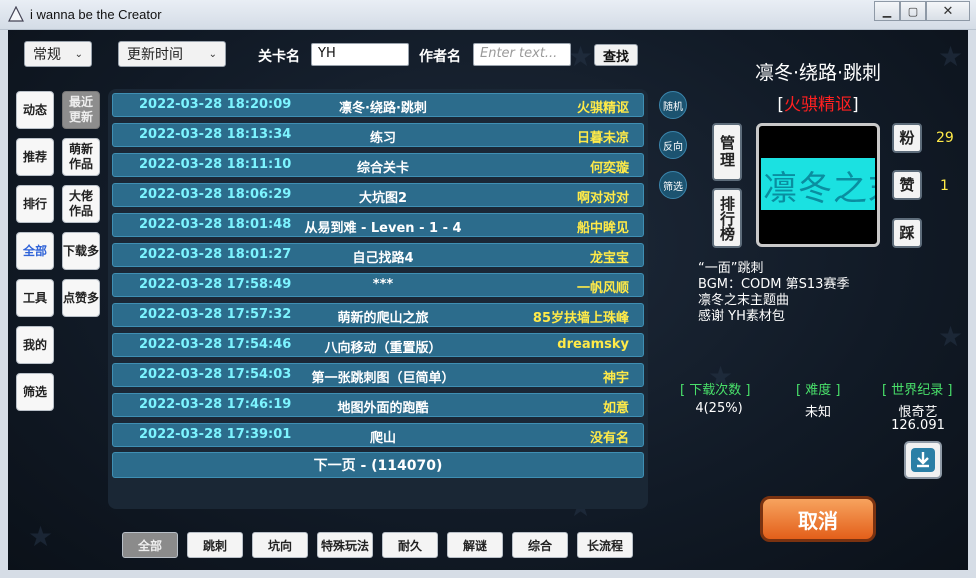 This screenshot has height=578, width=976. What do you see at coordinates (609, 438) in the screenshot?
I see `level-author: 没有名` at bounding box center [609, 438].